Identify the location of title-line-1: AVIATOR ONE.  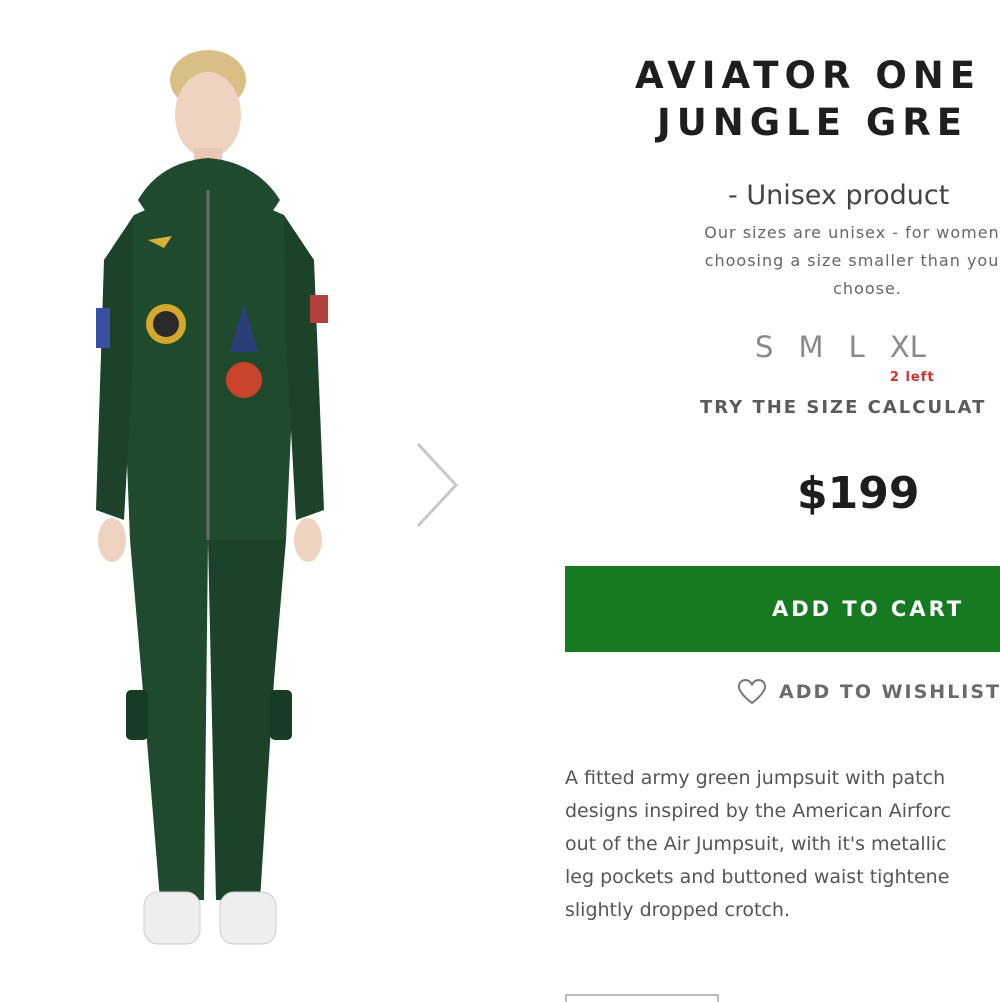
(808, 75).